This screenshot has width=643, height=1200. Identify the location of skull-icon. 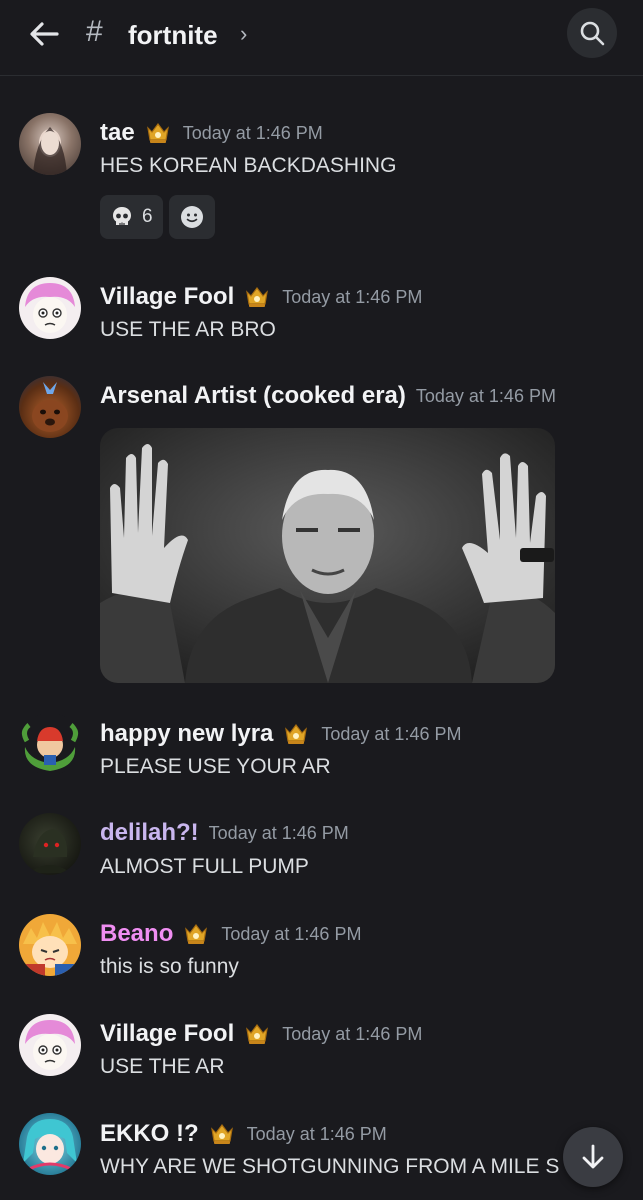
(122, 216).